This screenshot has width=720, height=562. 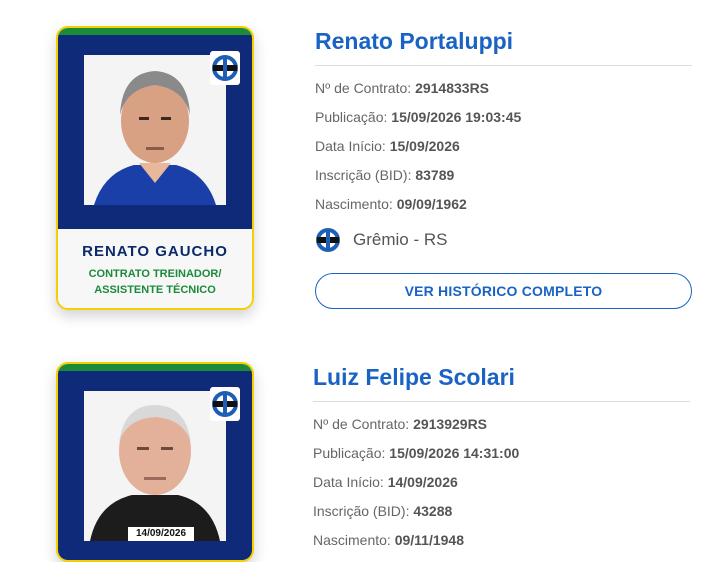 What do you see at coordinates (501, 482) in the screenshot?
I see `start-date-row: Data Início: 14/09/2026` at bounding box center [501, 482].